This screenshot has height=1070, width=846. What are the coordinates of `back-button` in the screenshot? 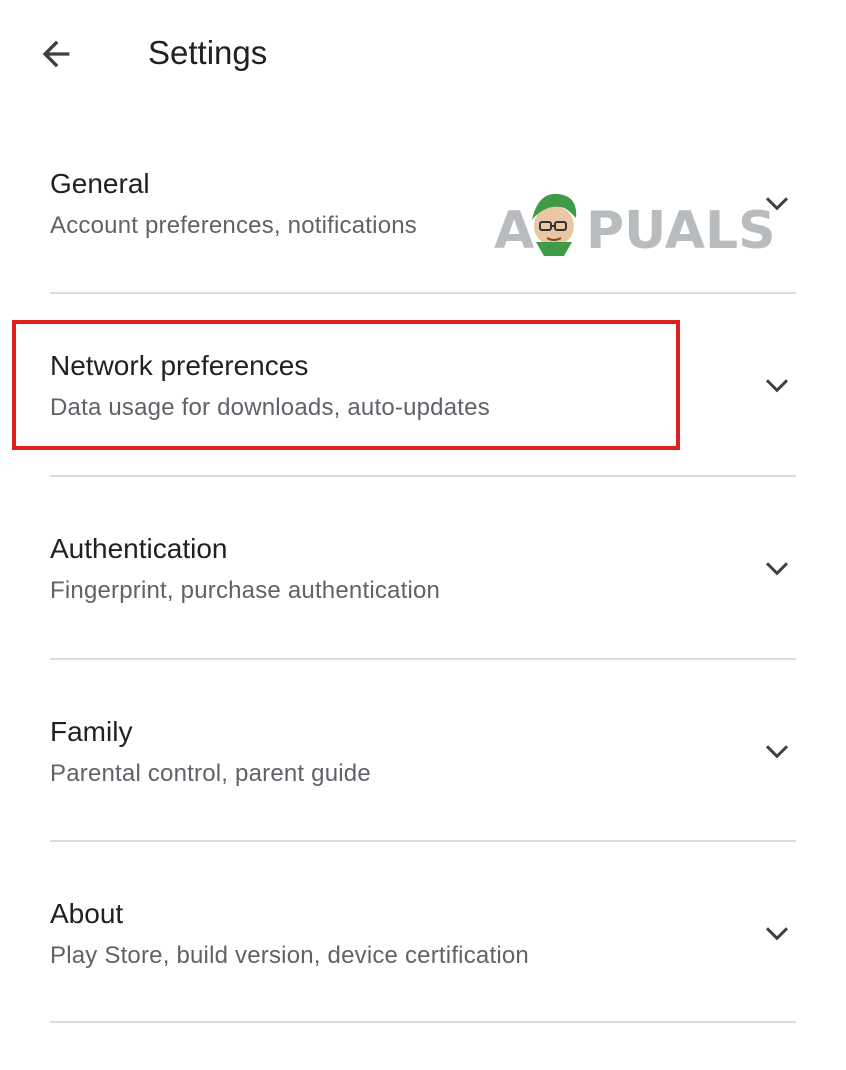 It's located at (56, 54).